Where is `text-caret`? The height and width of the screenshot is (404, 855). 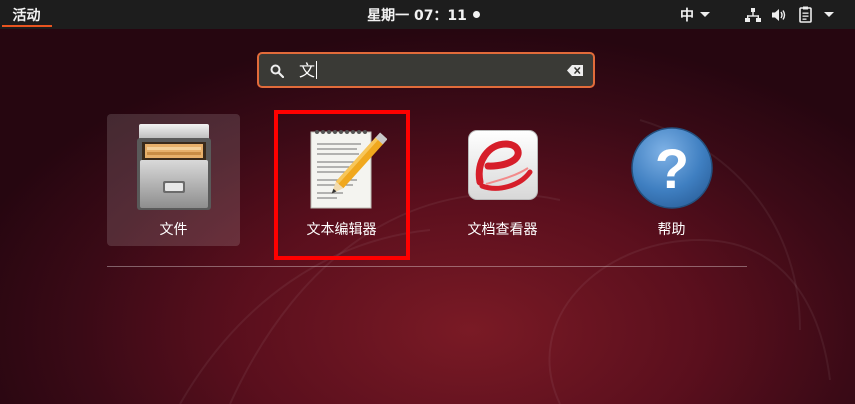 text-caret is located at coordinates (317, 70).